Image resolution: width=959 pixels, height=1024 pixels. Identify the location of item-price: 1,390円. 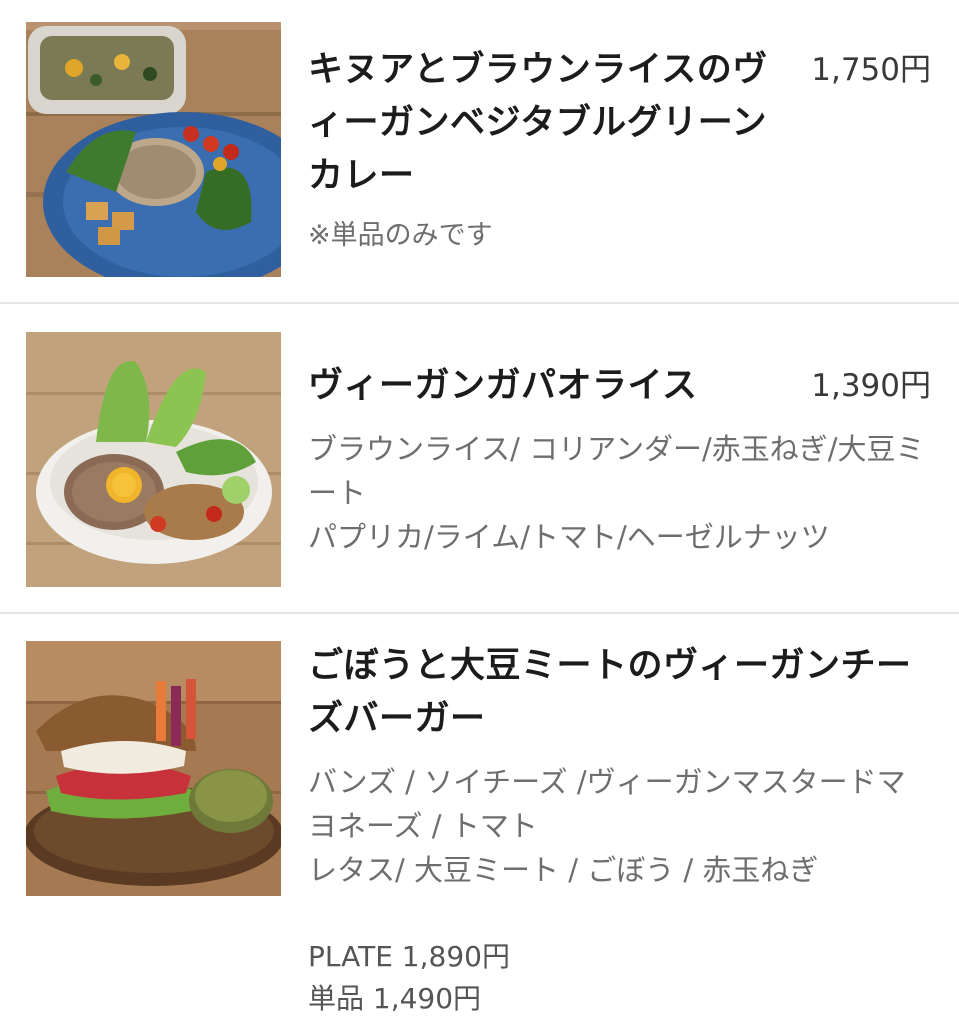
(871, 386).